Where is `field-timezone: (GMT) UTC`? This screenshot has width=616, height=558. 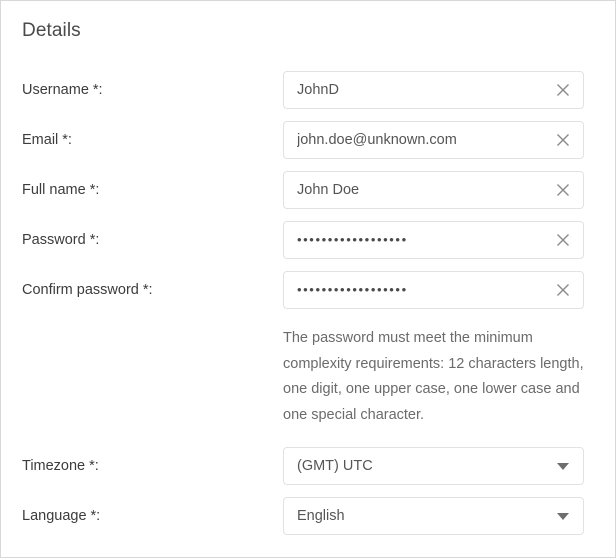 field-timezone: (GMT) UTC is located at coordinates (433, 466).